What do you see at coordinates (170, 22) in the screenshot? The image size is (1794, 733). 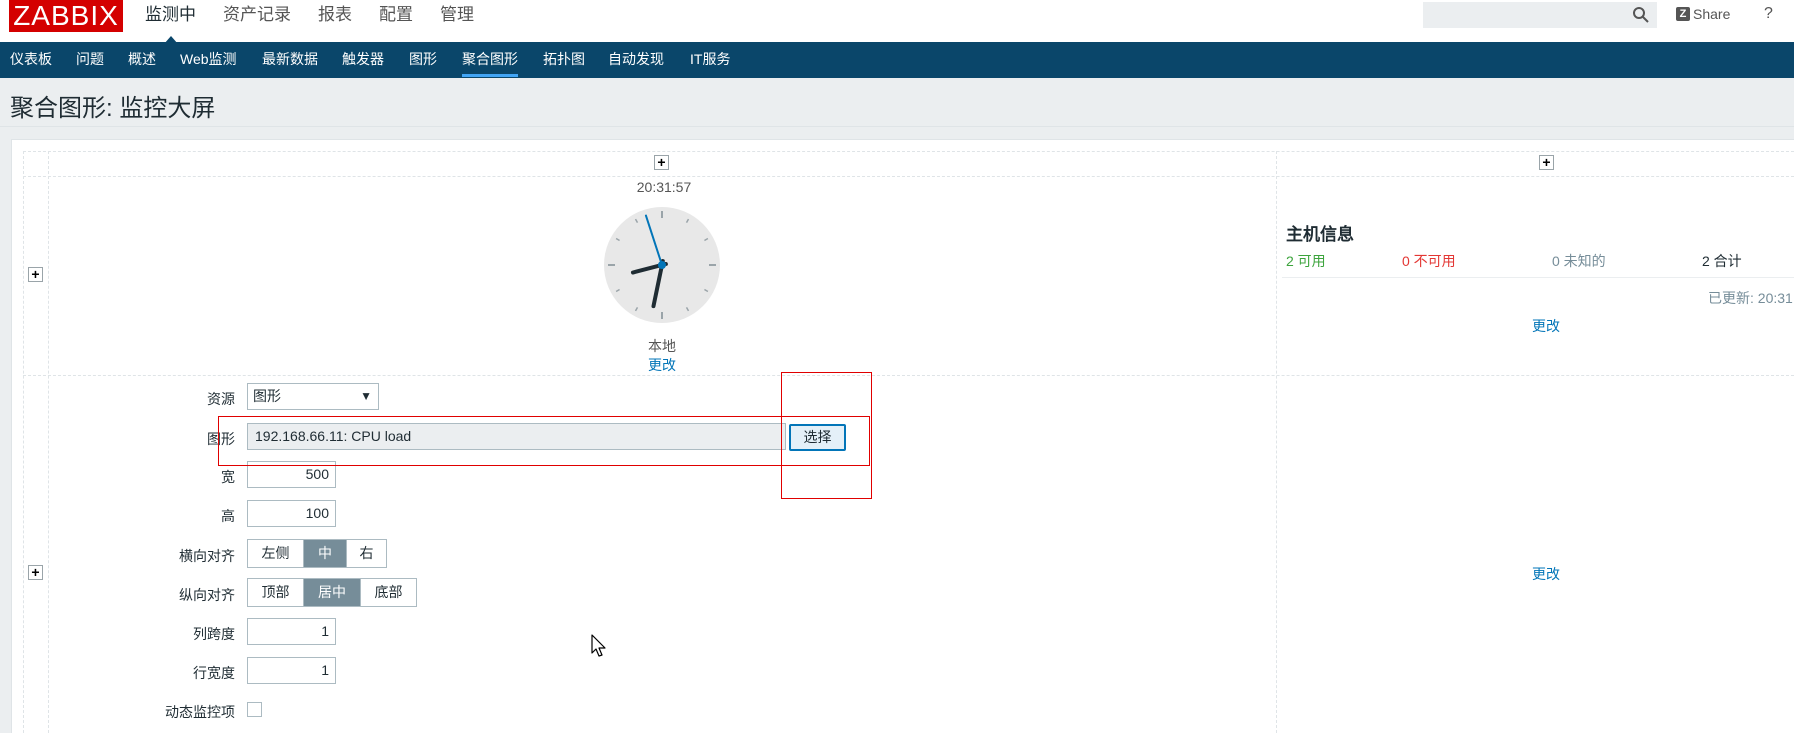 I see `menu-monitoring: 监测中` at bounding box center [170, 22].